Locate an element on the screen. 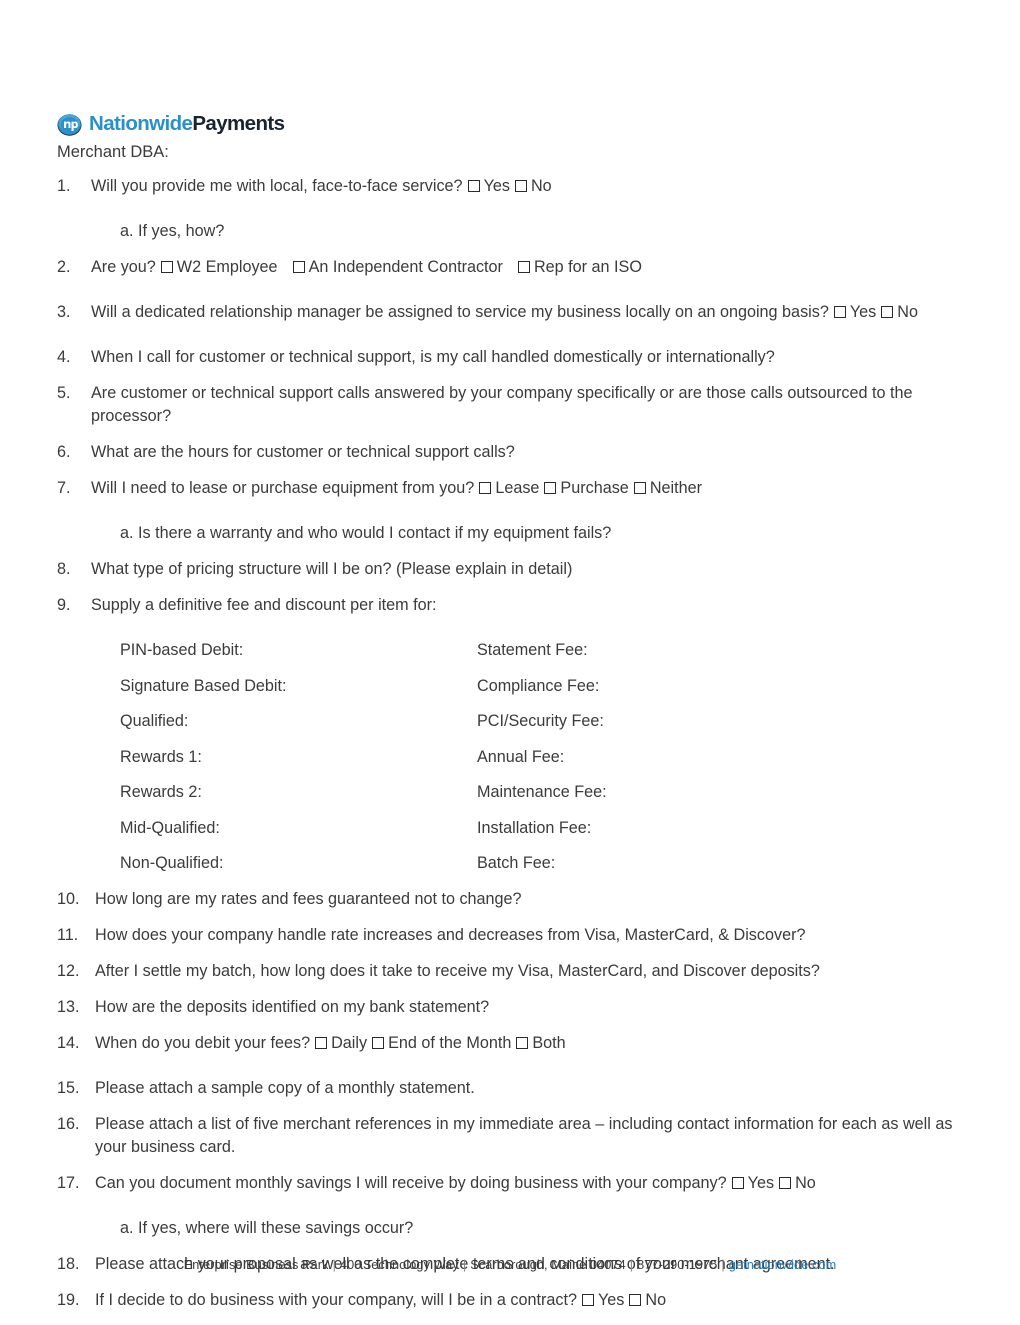 The width and height of the screenshot is (1020, 1325). question-19-number: 19. is located at coordinates (68, 1299).